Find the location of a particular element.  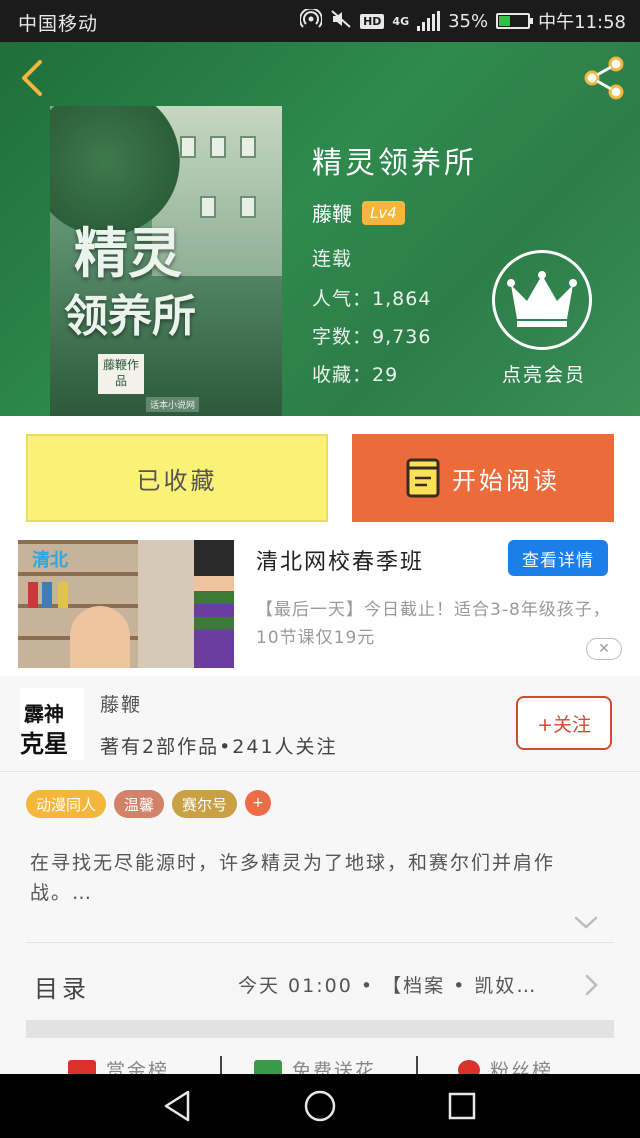

share-button is located at coordinates (604, 78).